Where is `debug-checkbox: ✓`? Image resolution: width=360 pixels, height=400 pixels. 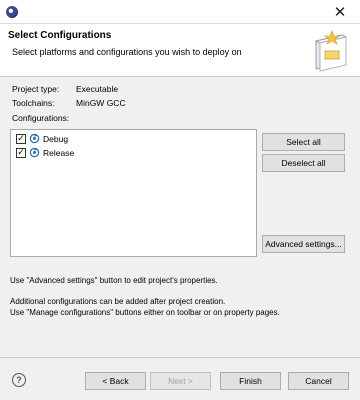
debug-checkbox: ✓ is located at coordinates (21, 138).